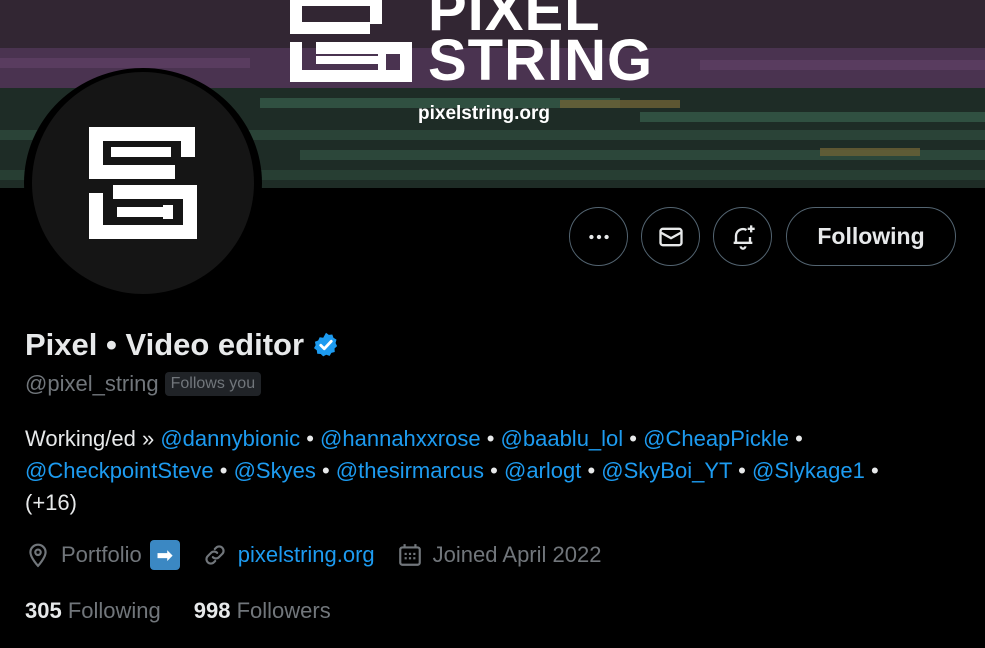  What do you see at coordinates (215, 555) in the screenshot?
I see `link-icon` at bounding box center [215, 555].